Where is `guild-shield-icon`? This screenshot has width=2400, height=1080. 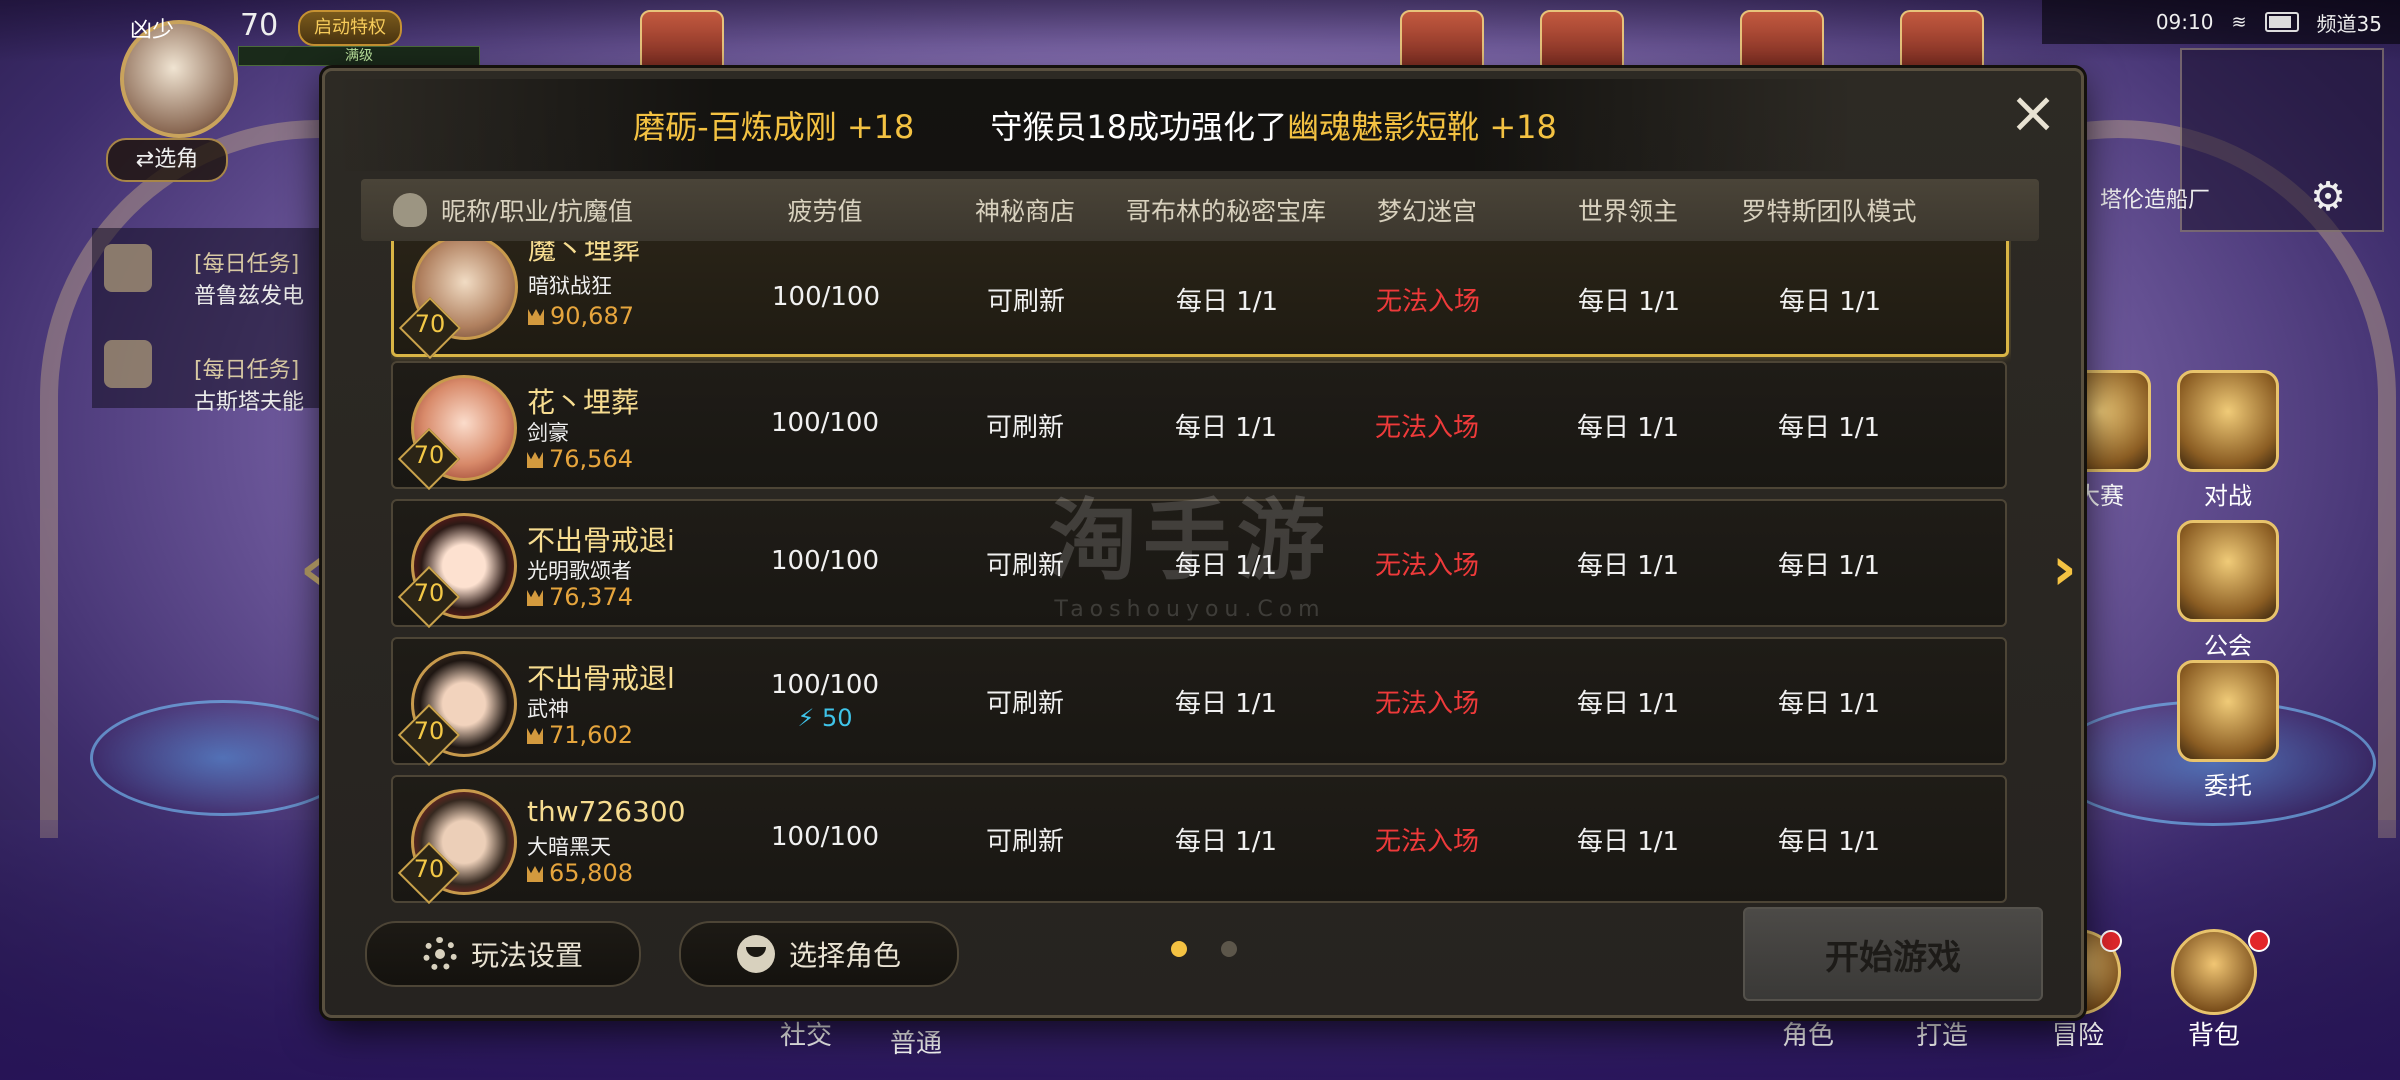
guild-shield-icon is located at coordinates (2228, 571).